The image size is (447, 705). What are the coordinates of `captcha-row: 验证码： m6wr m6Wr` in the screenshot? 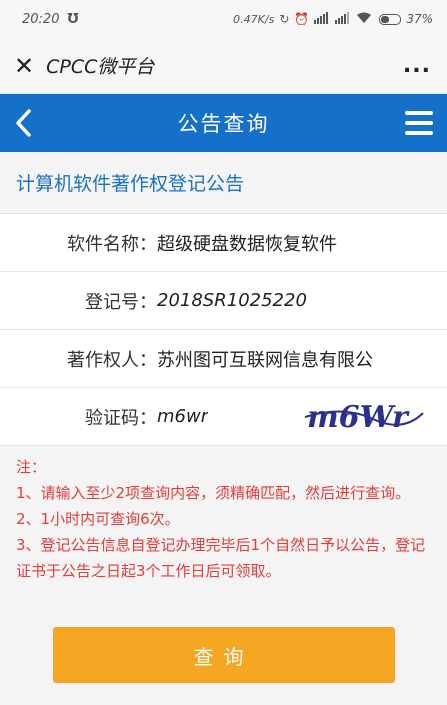 It's located at (223, 417).